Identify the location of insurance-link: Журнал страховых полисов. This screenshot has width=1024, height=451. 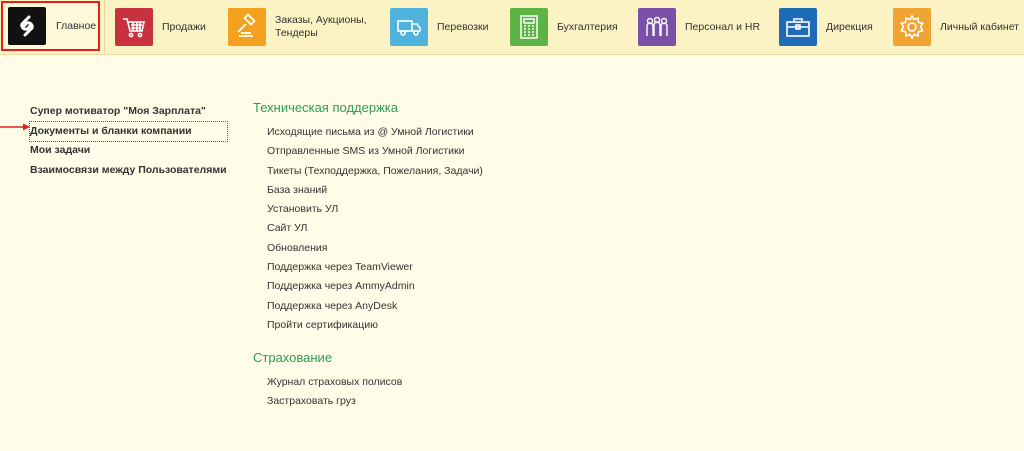
(334, 382).